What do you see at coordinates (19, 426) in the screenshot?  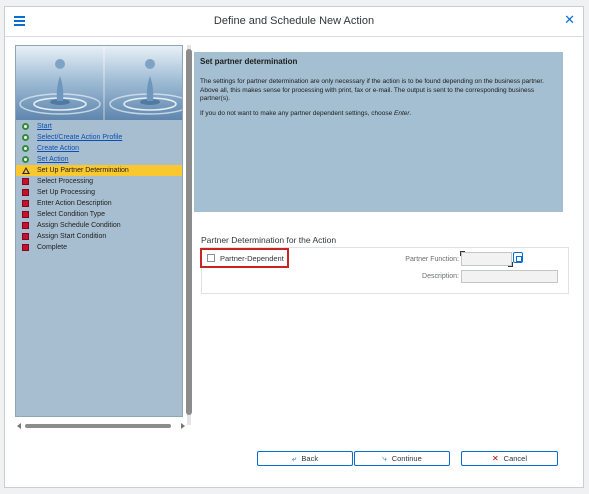 I see `scroll-left-icon` at bounding box center [19, 426].